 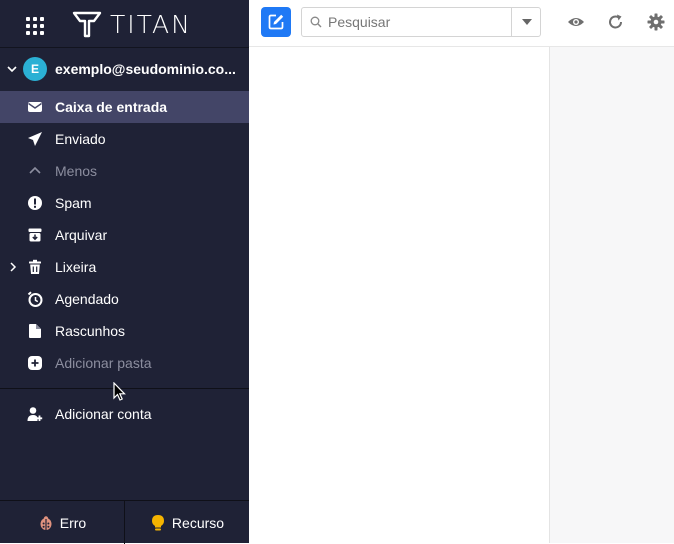 I want to click on folder-inbox: Caixa de entrada, so click(x=124, y=107).